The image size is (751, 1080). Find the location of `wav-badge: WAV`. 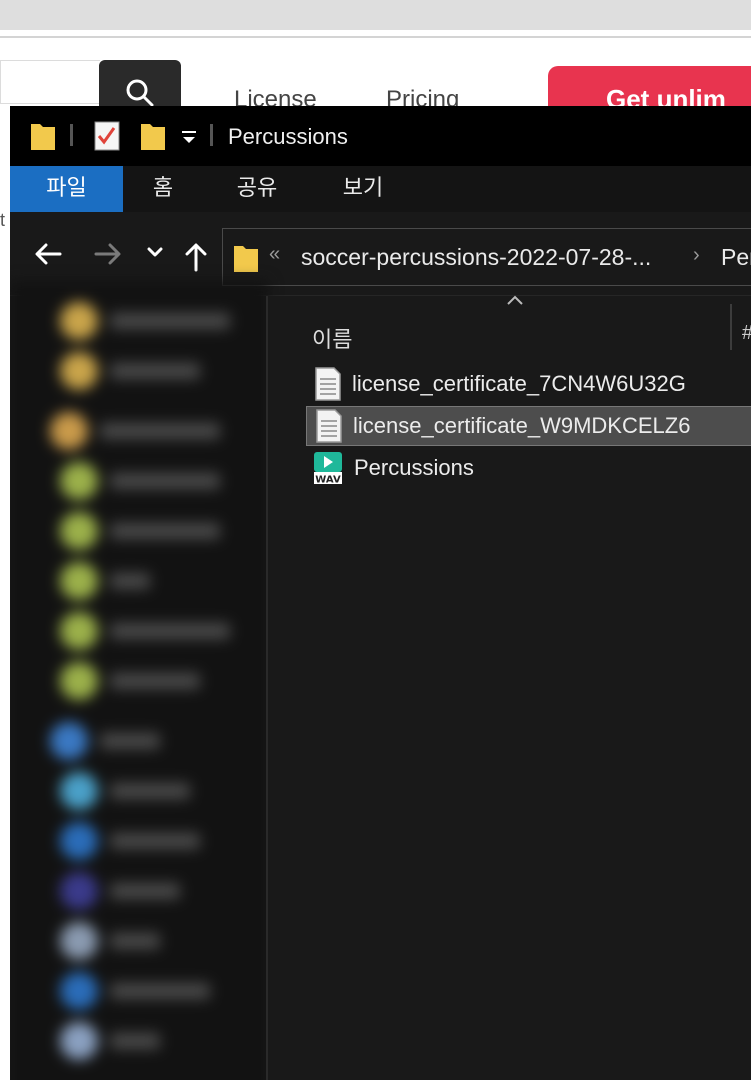

wav-badge: WAV is located at coordinates (328, 480).